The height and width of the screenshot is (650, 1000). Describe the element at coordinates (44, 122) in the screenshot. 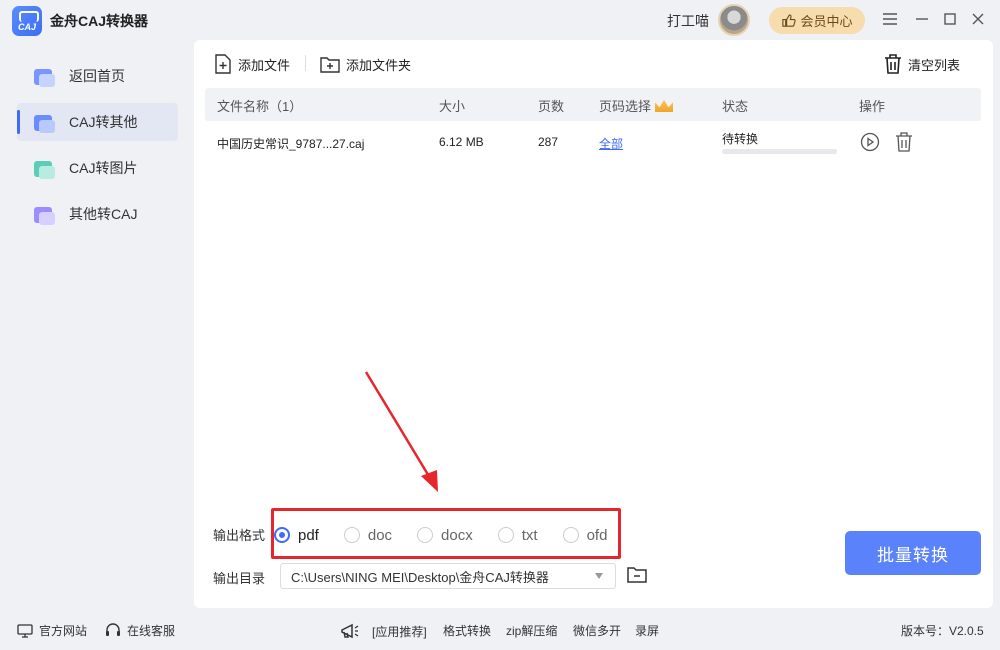

I see `caj-convert-icon` at that location.